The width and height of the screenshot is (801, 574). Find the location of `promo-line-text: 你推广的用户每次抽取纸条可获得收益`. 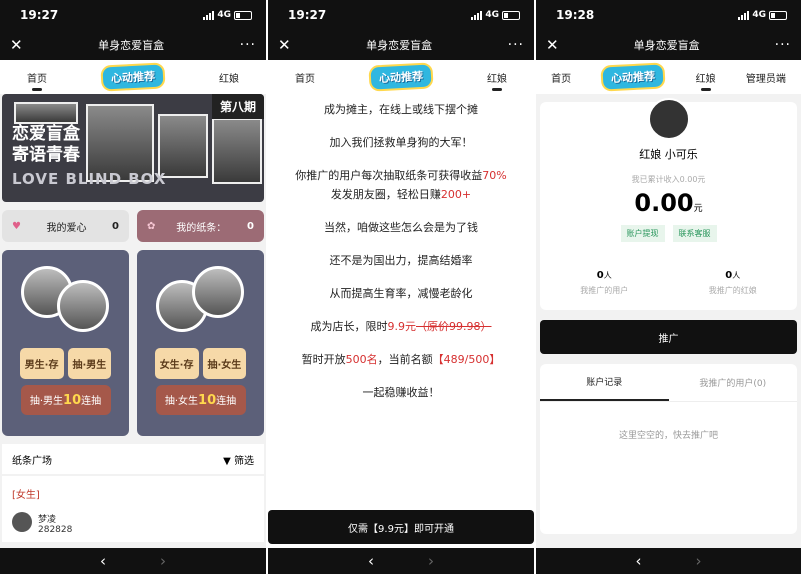

promo-line-text: 你推广的用户每次抽取纸条可获得收益 is located at coordinates (389, 175).